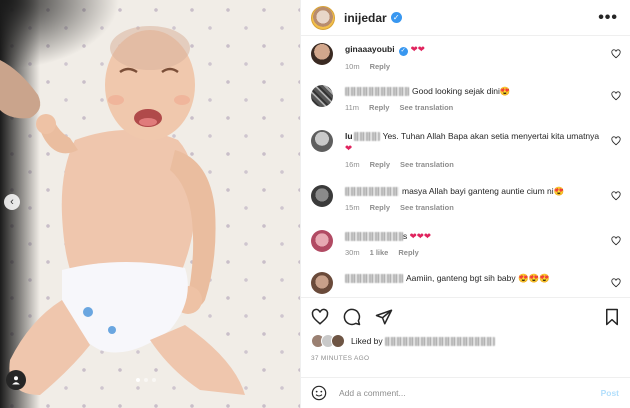  What do you see at coordinates (349, 148) in the screenshot?
I see `comment-emoji: ❤` at bounding box center [349, 148].